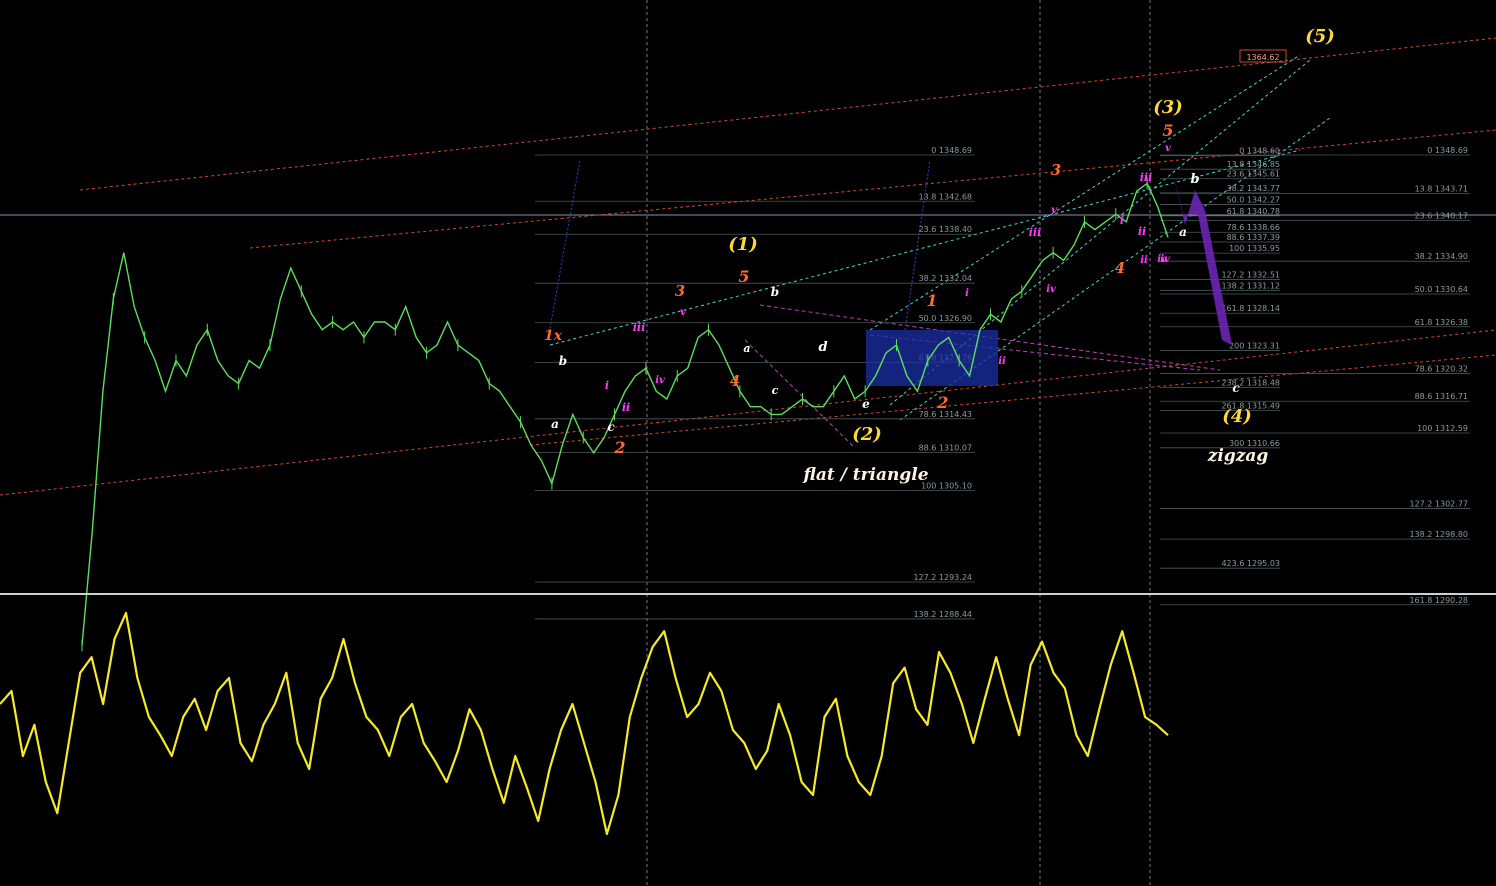 The height and width of the screenshot is (886, 1496). What do you see at coordinates (1442, 428) in the screenshot?
I see `fib-right-label: 100 1312.59` at bounding box center [1442, 428].